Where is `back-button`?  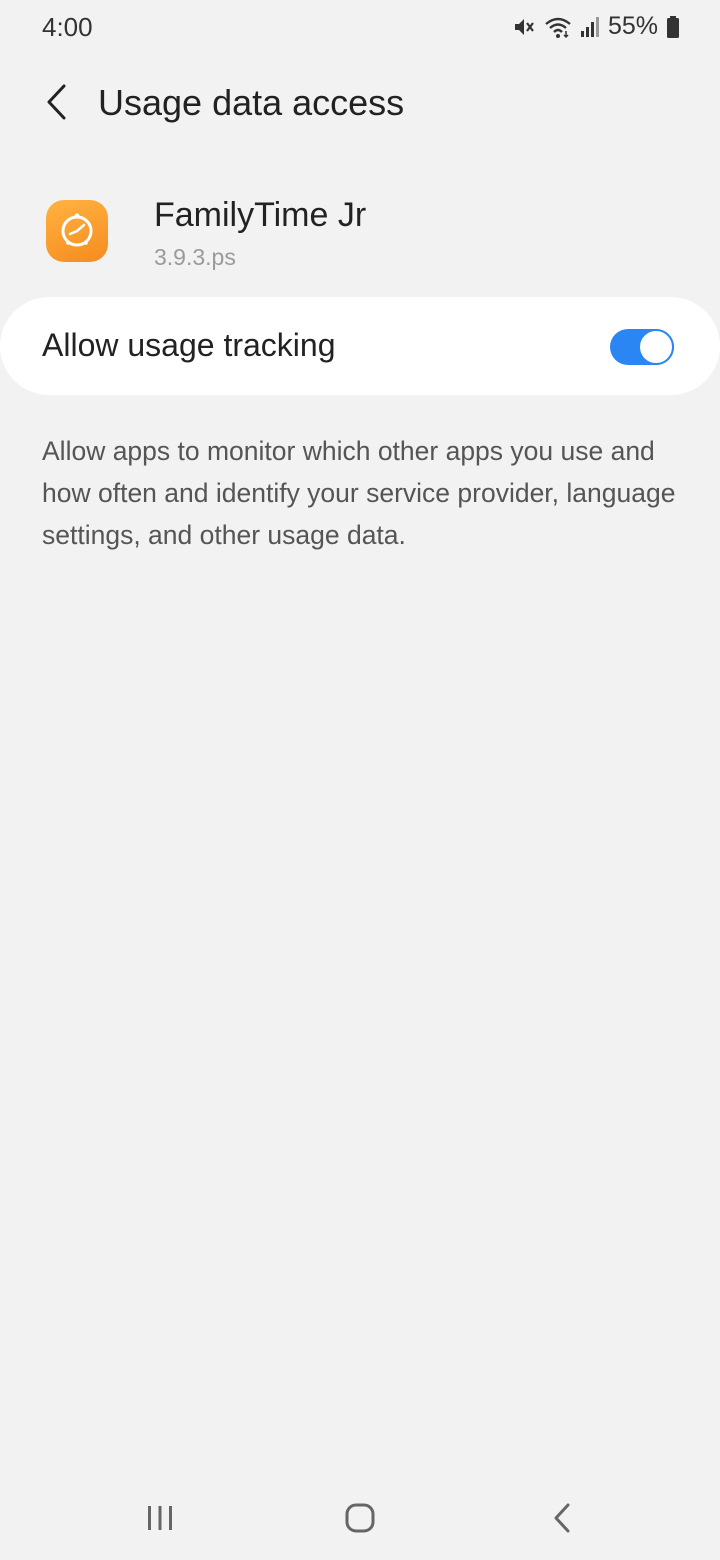 back-button is located at coordinates (56, 104).